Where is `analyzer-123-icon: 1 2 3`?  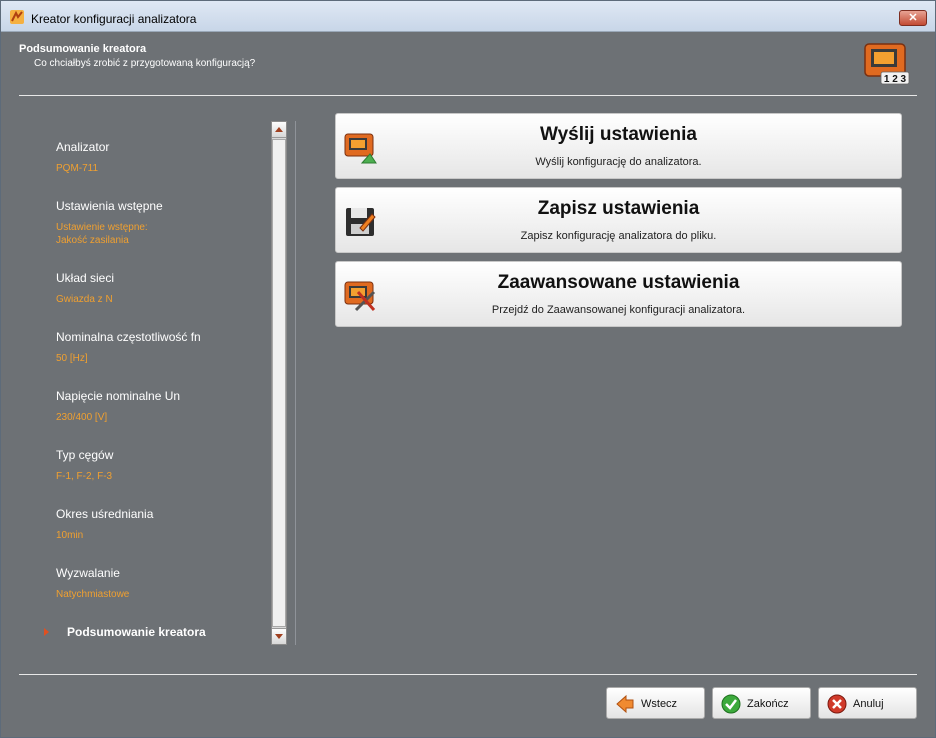 analyzer-123-icon: 1 2 3 is located at coordinates (887, 64).